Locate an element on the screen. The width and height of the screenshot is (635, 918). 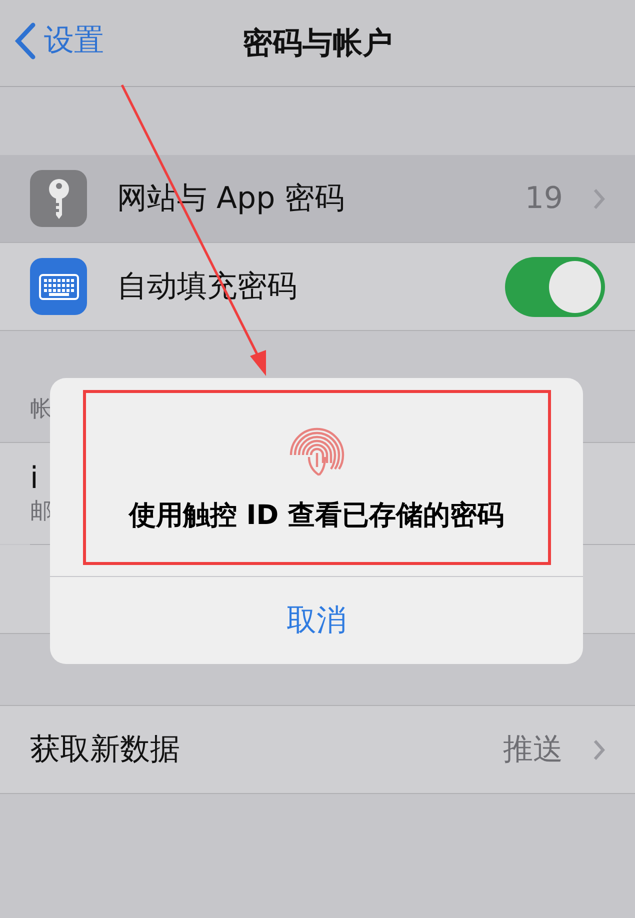
account-subtitle: 邮 is located at coordinates (41, 512).